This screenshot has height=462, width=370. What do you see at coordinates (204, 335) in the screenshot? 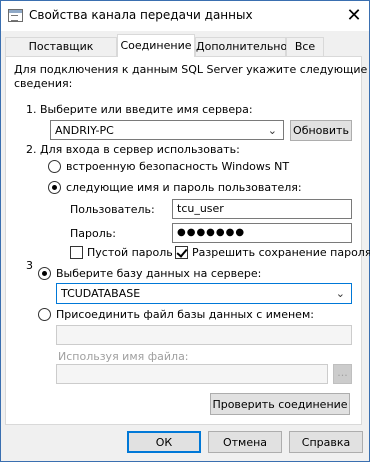
I see `attach-file-input` at bounding box center [204, 335].